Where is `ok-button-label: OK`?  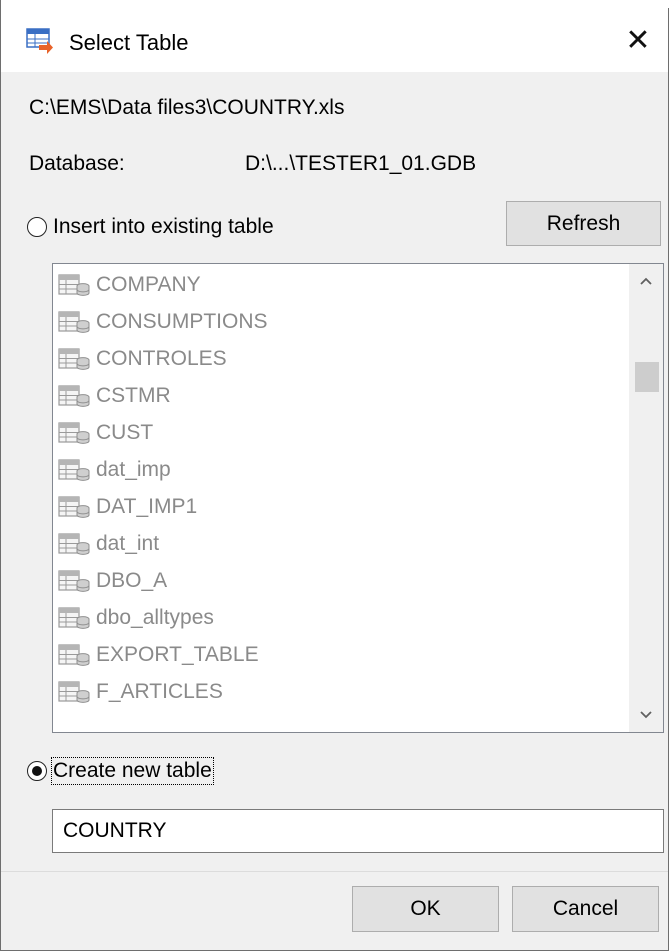 ok-button-label: OK is located at coordinates (425, 908).